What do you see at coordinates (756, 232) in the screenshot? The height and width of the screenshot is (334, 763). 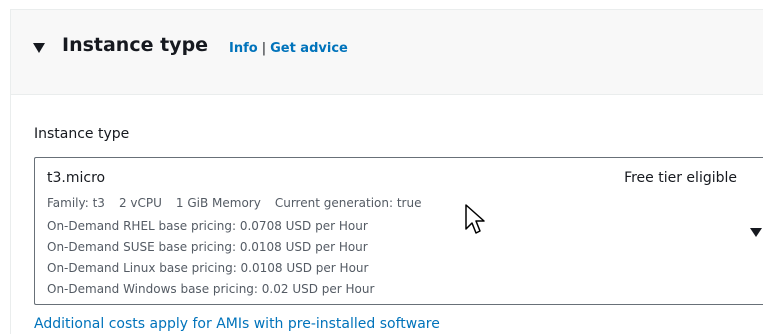 I see `dropdown-arrow-icon` at bounding box center [756, 232].